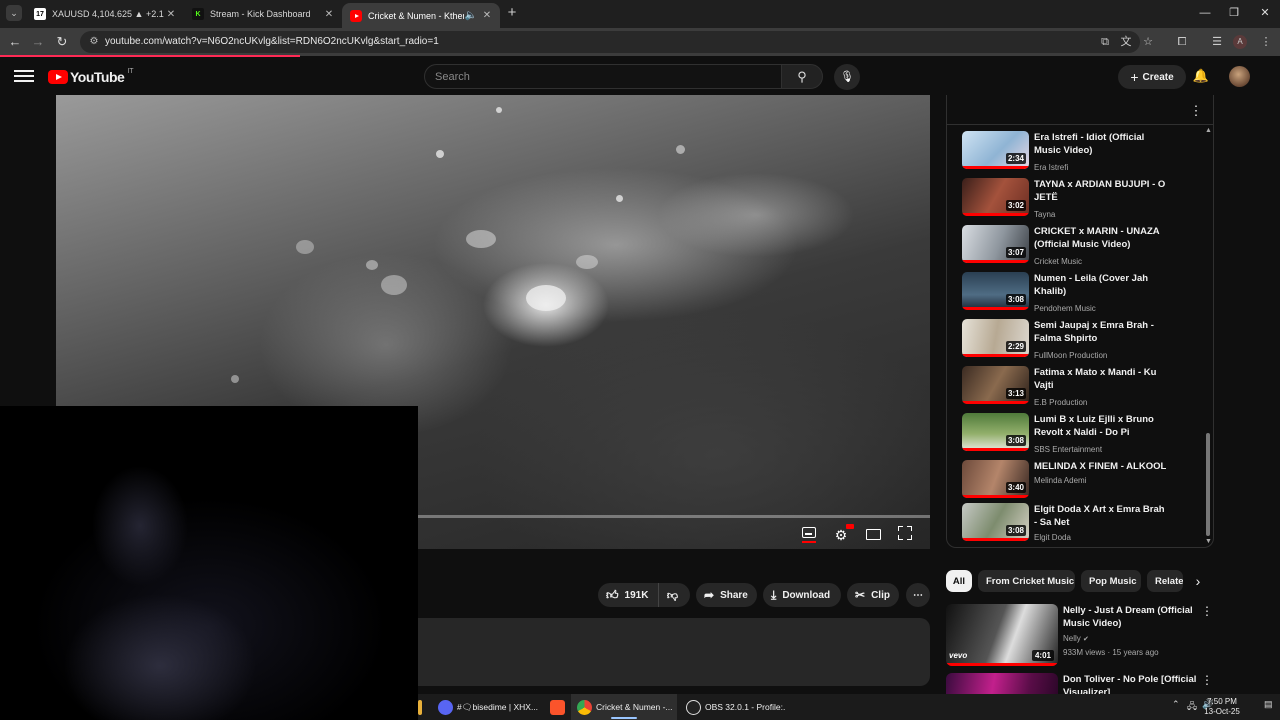 The image size is (1280, 720). Describe the element at coordinates (1158, 77) in the screenshot. I see `create-label: Create` at that location.